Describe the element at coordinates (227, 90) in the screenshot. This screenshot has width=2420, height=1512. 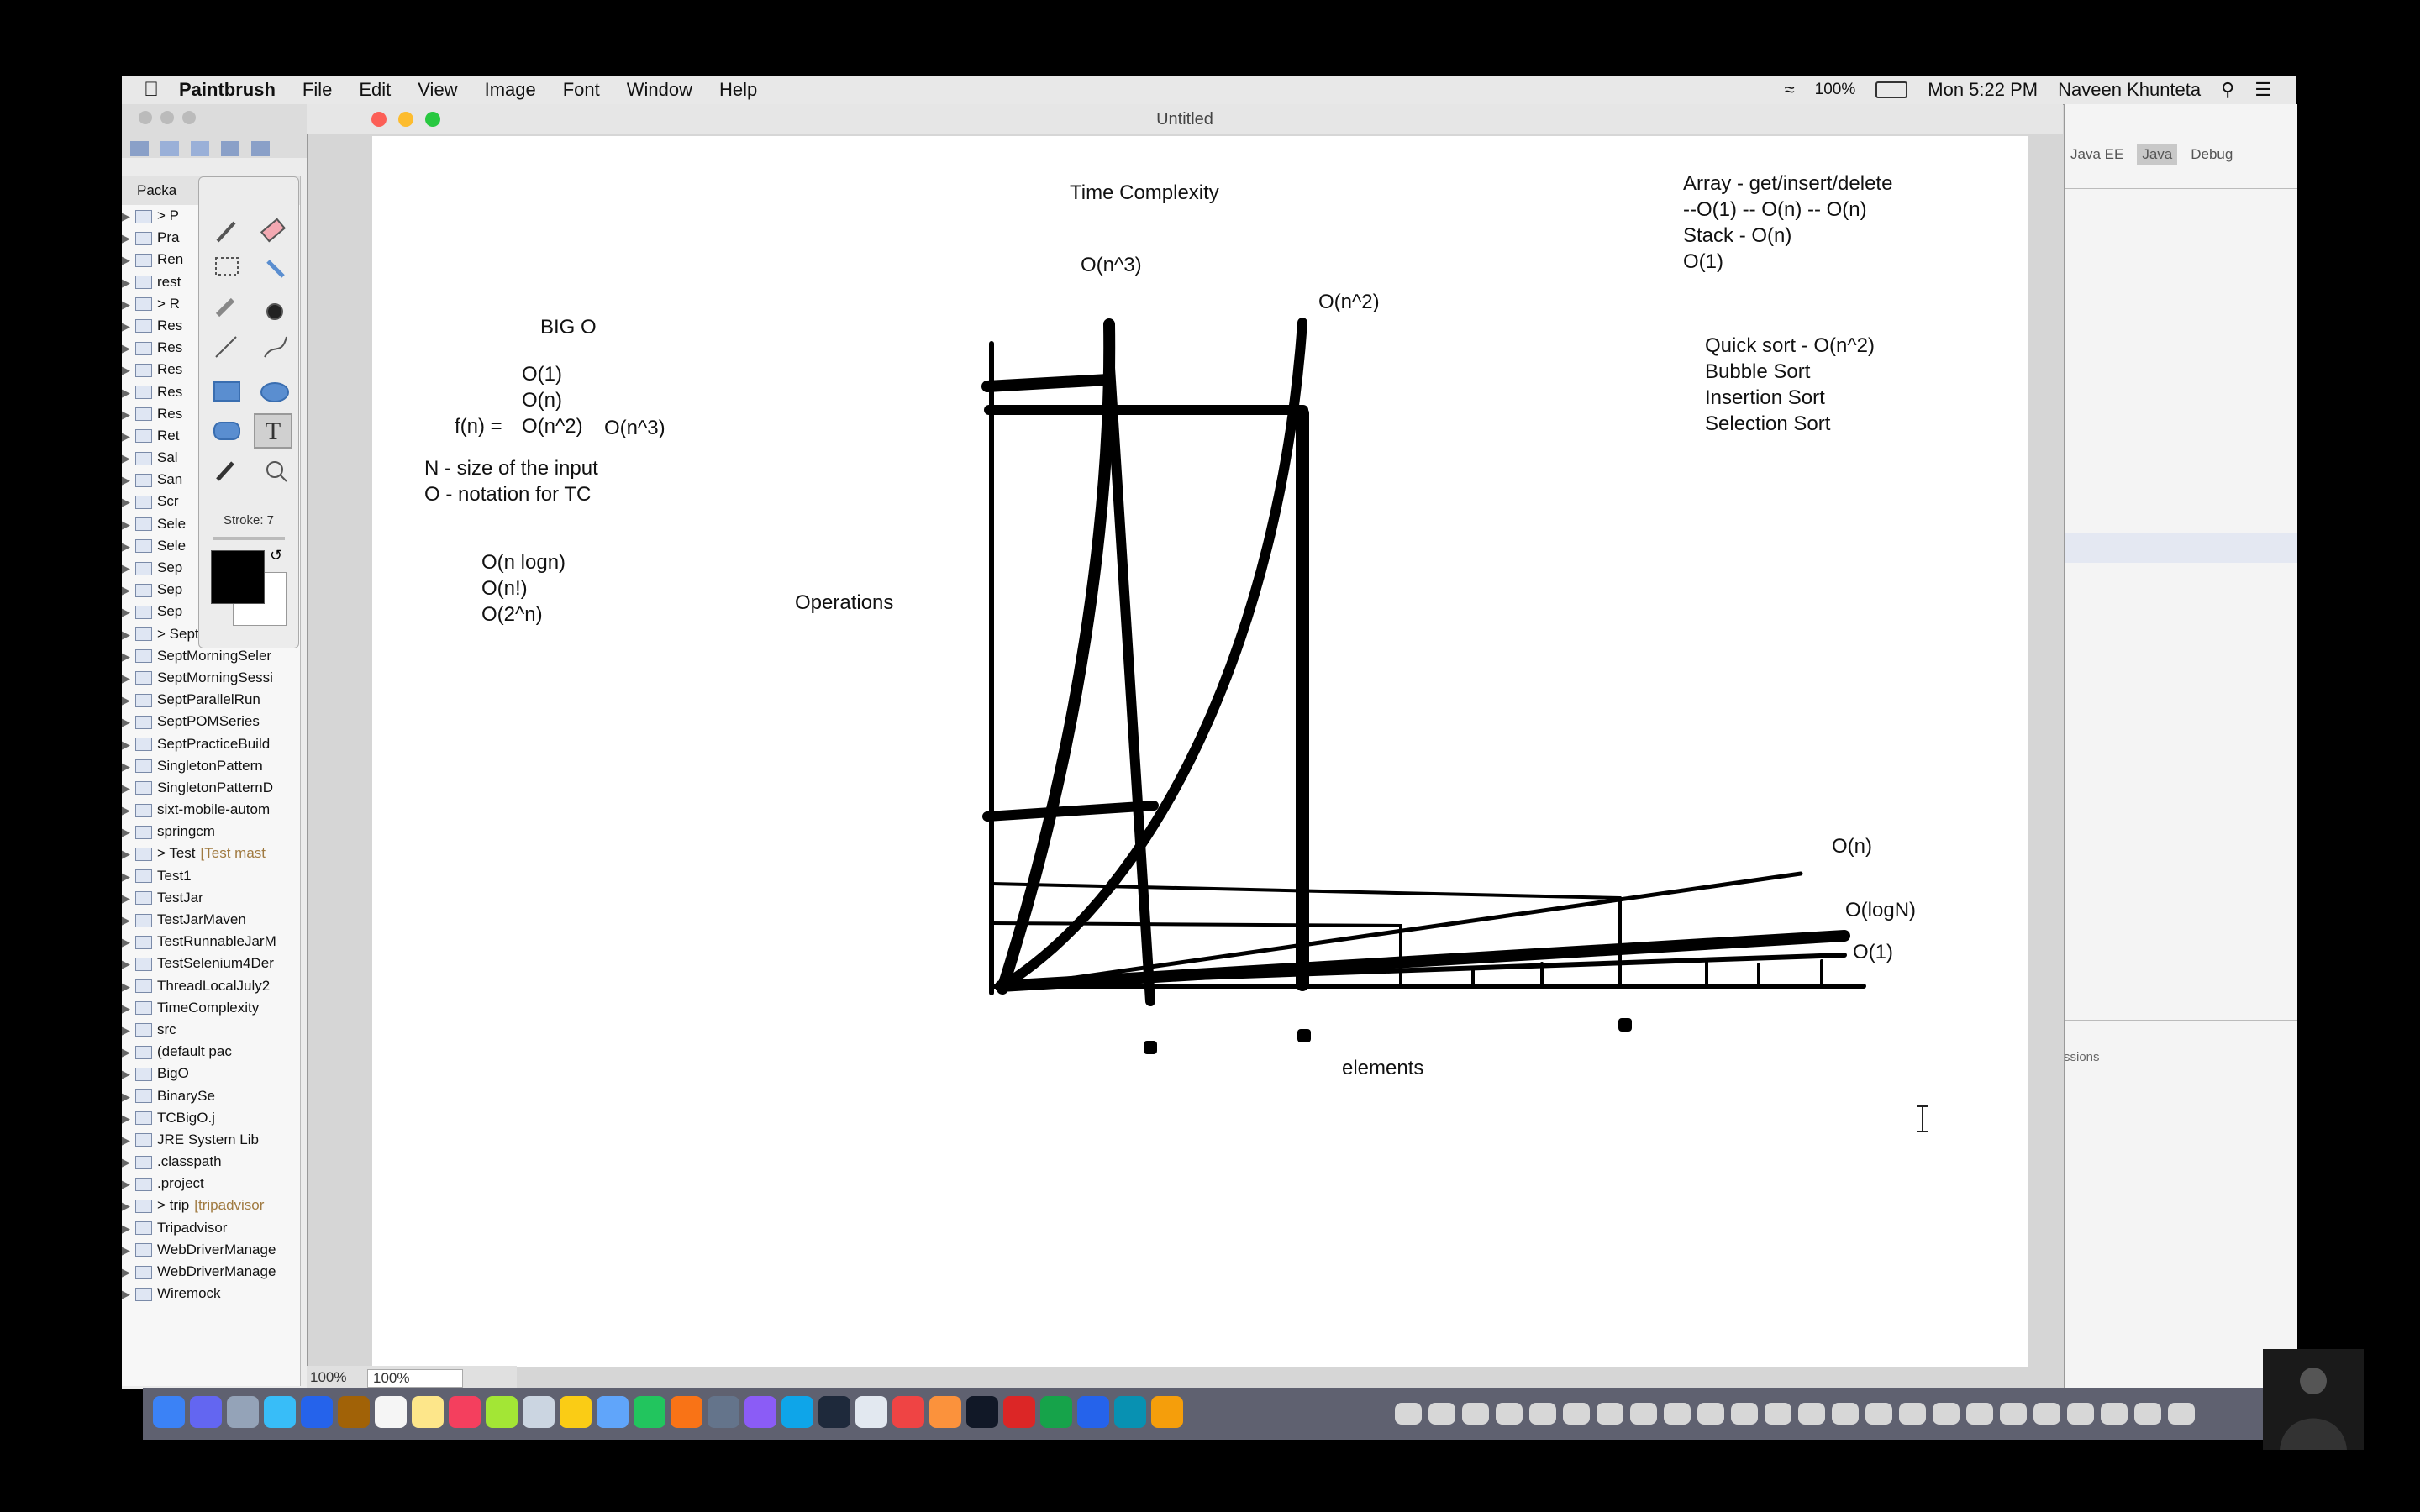
I see `menu-app-name: Paintbrush` at that location.